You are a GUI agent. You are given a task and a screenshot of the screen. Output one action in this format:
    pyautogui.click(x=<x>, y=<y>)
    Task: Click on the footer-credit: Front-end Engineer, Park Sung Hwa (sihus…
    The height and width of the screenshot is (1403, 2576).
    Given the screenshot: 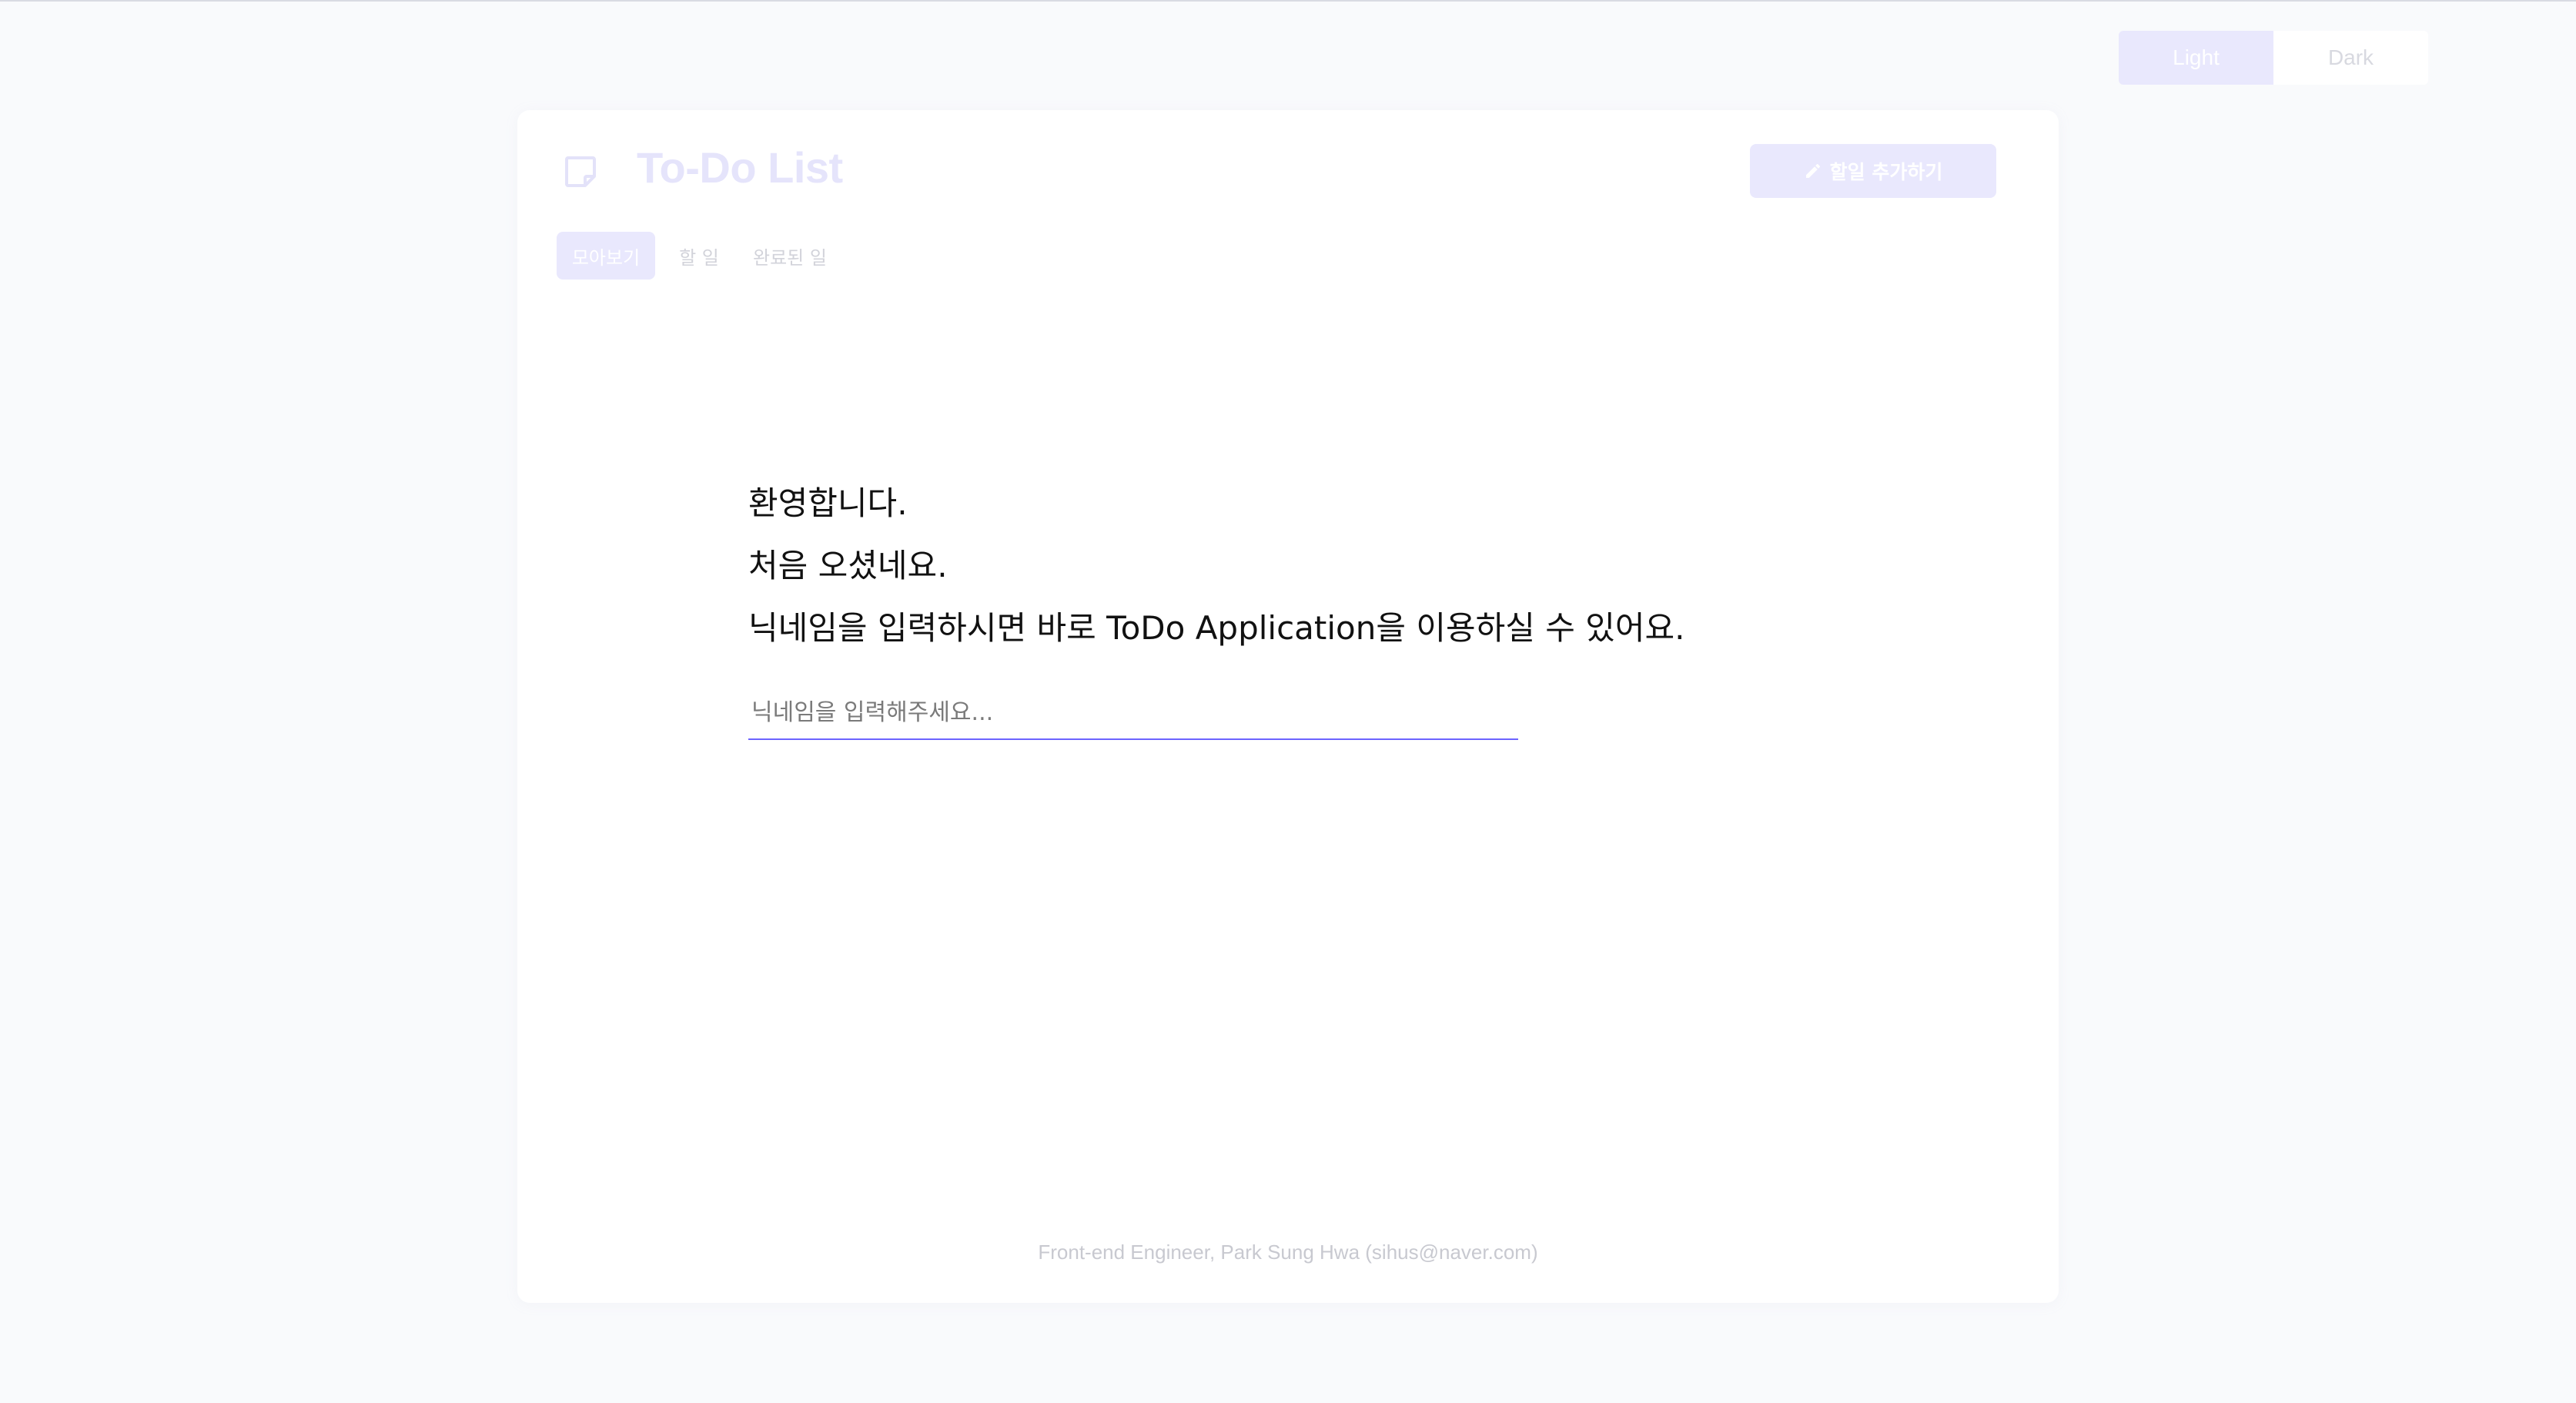 What is the action you would take?
    pyautogui.click(x=1288, y=1252)
    